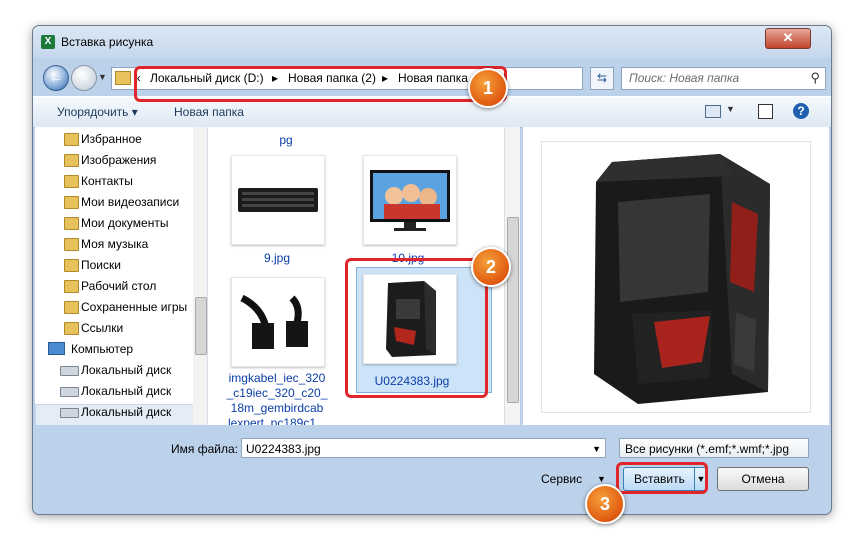  What do you see at coordinates (274, 321) in the screenshot?
I see `cable-image` at bounding box center [274, 321].